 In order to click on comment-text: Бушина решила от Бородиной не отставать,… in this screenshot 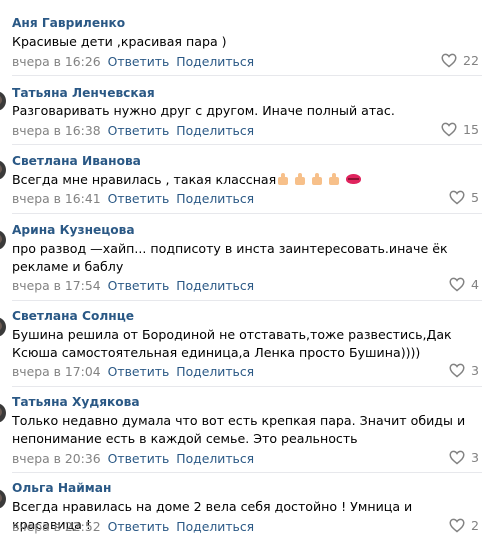, I will do `click(232, 343)`.